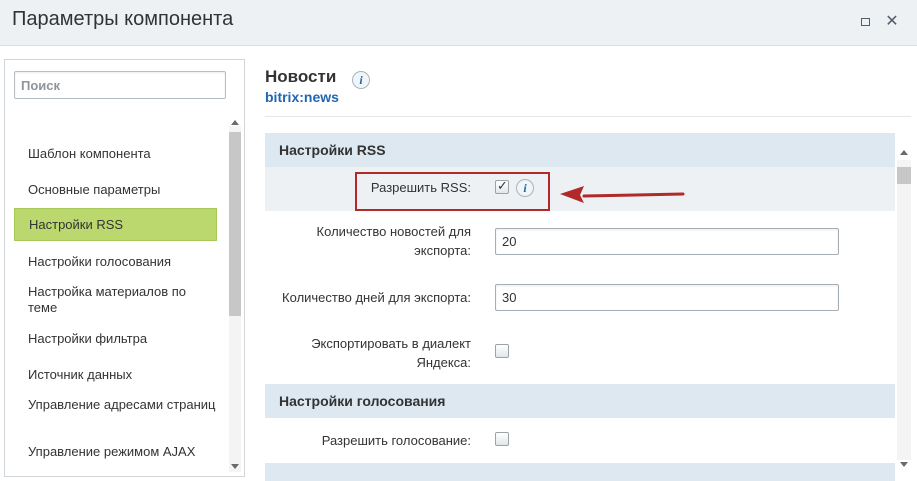  I want to click on yandex-checkbox, so click(502, 351).